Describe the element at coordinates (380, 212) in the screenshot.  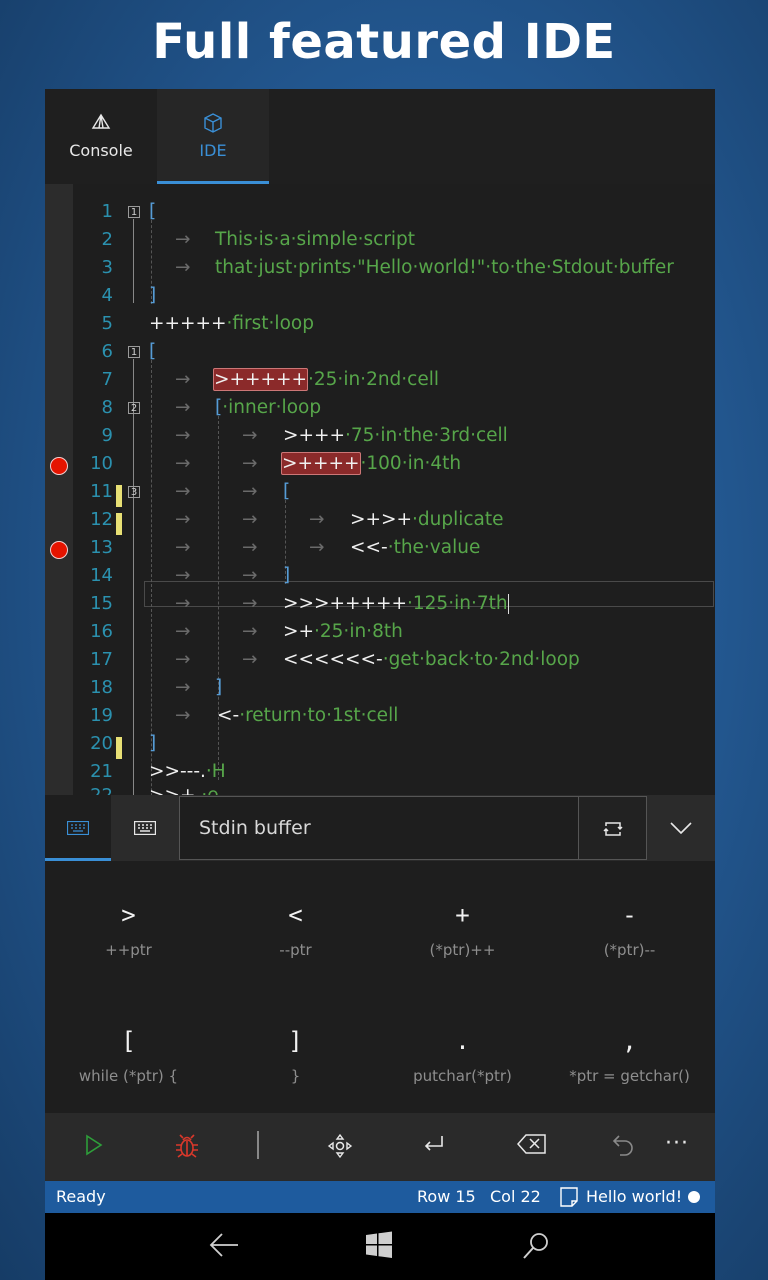
I see `code-line: 1 [` at that location.